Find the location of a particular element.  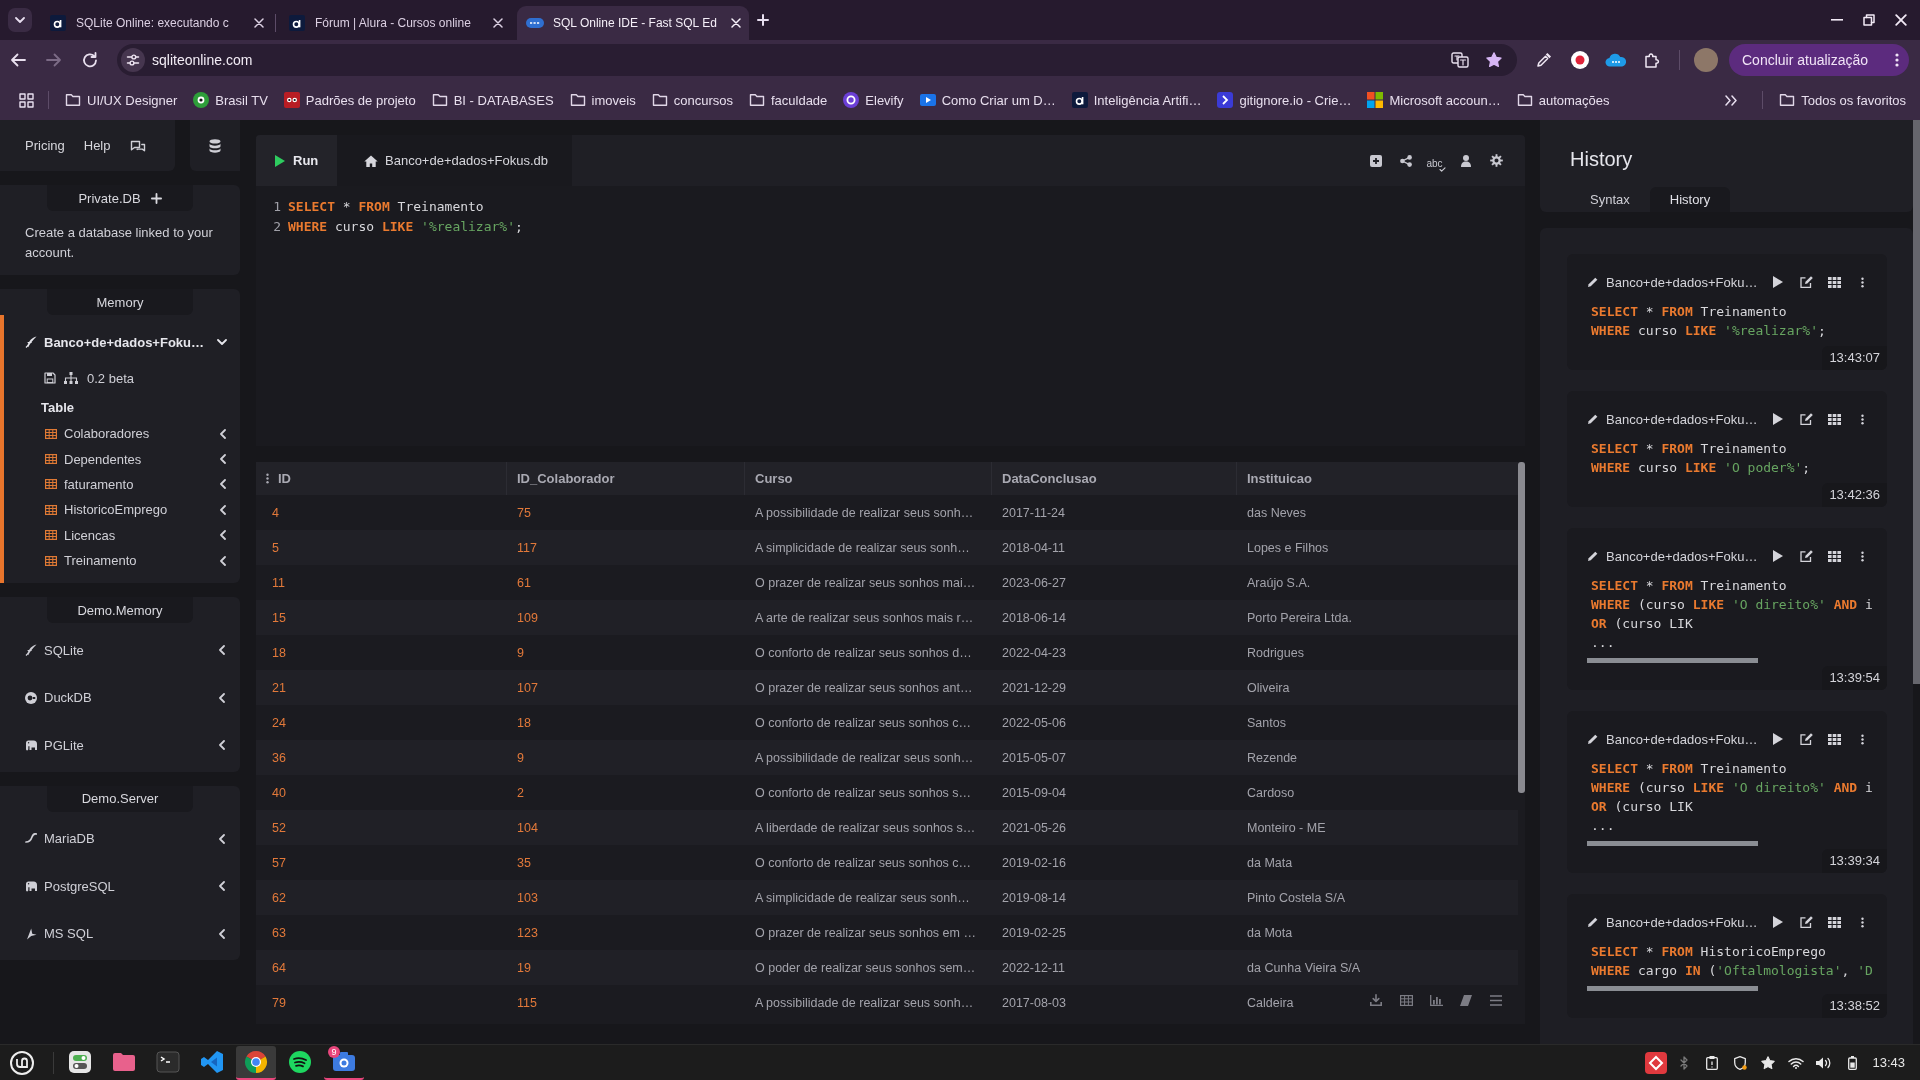

browser-tab: SQL Online IDE - Fast SQL Ed is located at coordinates (633, 23).